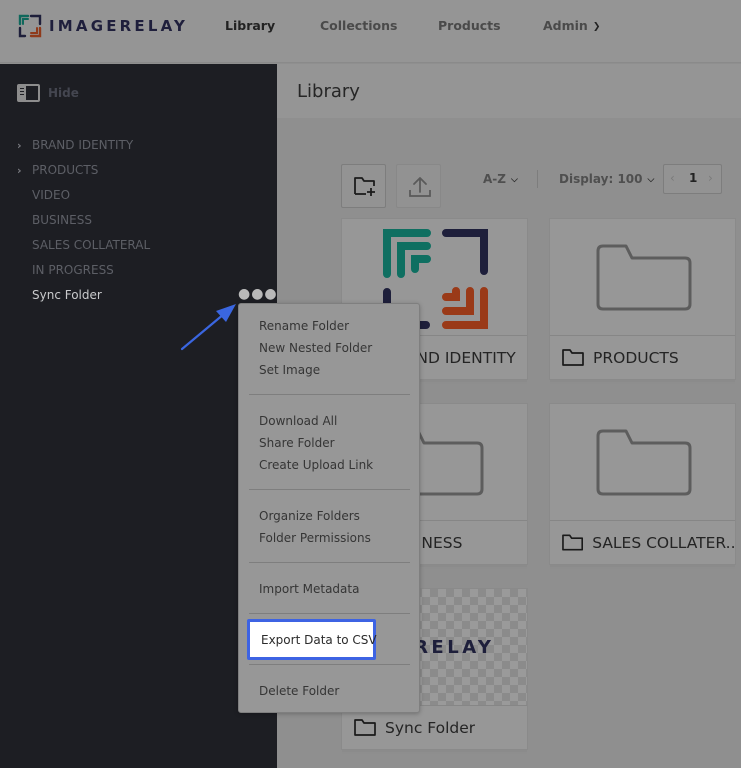 This screenshot has width=741, height=768. Describe the element at coordinates (119, 26) in the screenshot. I see `logo-wordmark: IMAGERELAY` at that location.